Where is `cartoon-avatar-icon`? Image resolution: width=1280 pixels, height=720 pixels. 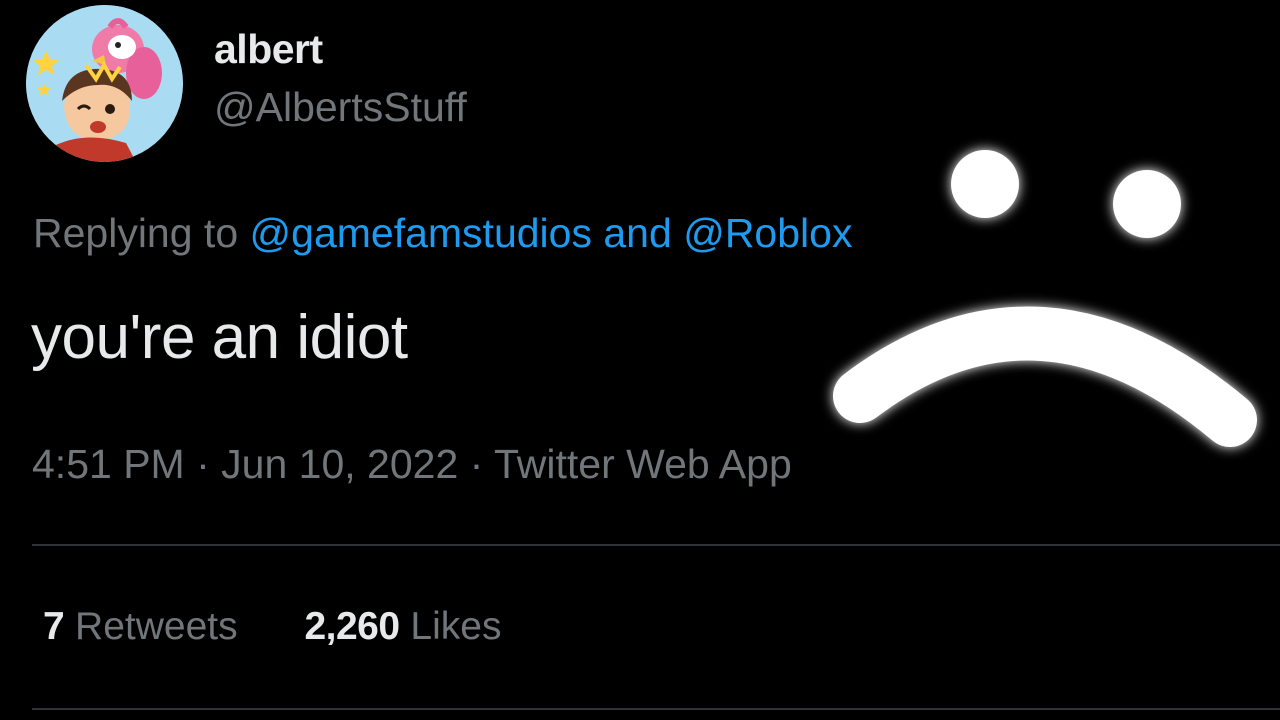 cartoon-avatar-icon is located at coordinates (104, 83).